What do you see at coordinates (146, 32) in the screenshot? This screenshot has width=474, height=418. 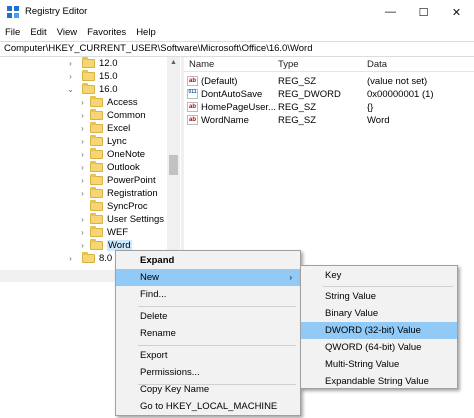 I see `menu-help: Help` at bounding box center [146, 32].